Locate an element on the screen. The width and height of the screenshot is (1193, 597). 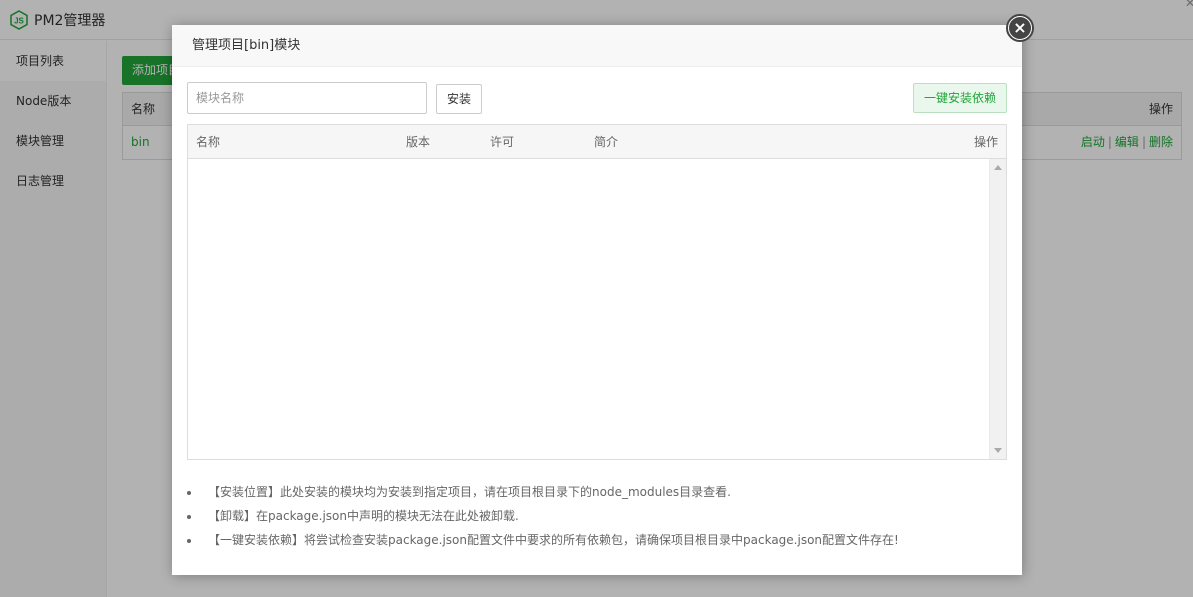
column-name-header: 名称 is located at coordinates (208, 142).